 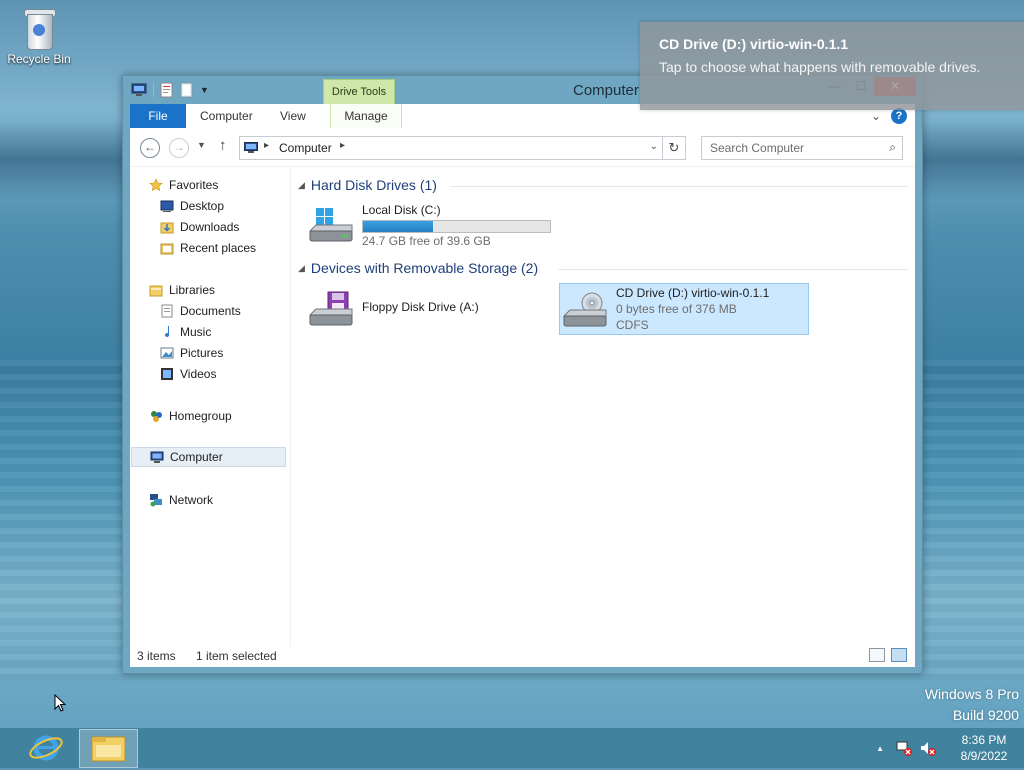 I want to click on recent-places-icon, so click(x=167, y=249).